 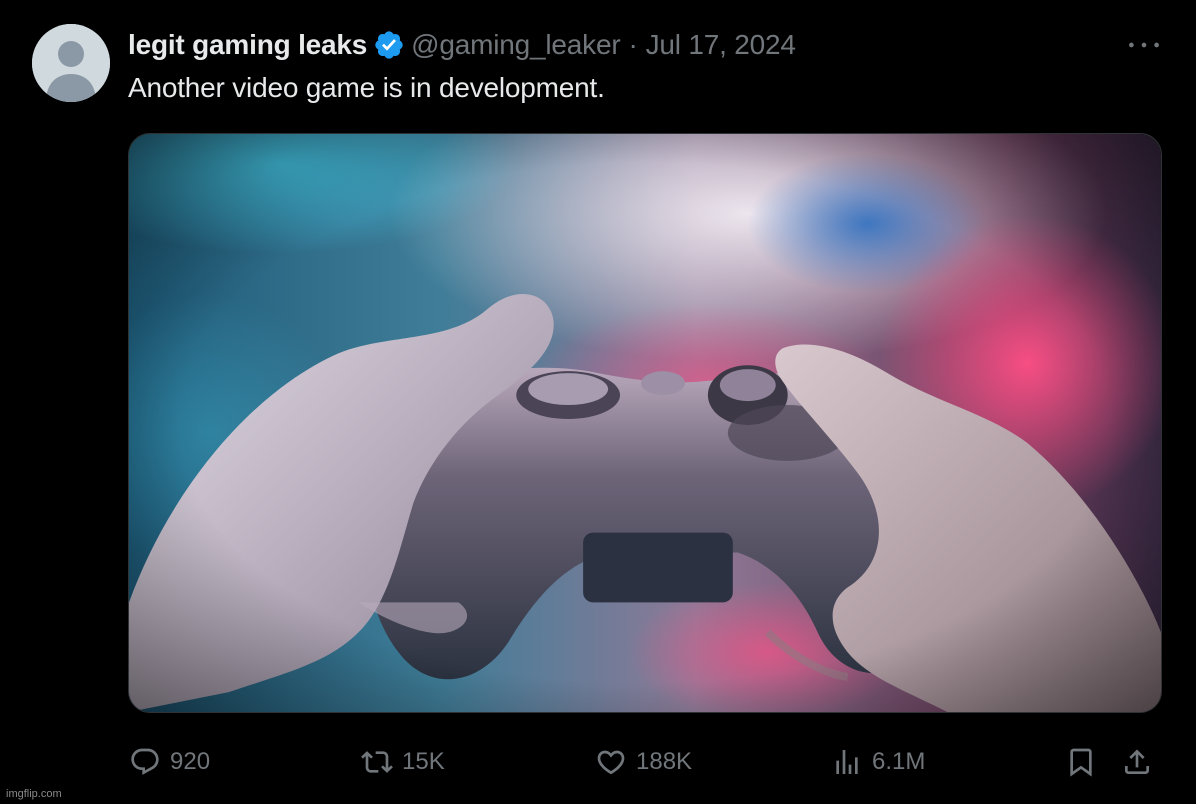 What do you see at coordinates (611, 762) in the screenshot?
I see `heart-icon` at bounding box center [611, 762].